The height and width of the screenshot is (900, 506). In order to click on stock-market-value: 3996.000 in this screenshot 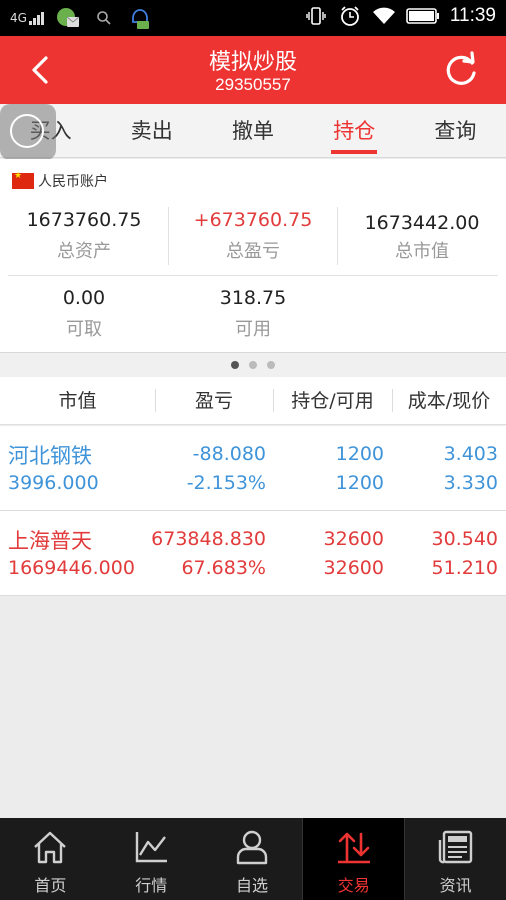, I will do `click(53, 483)`.